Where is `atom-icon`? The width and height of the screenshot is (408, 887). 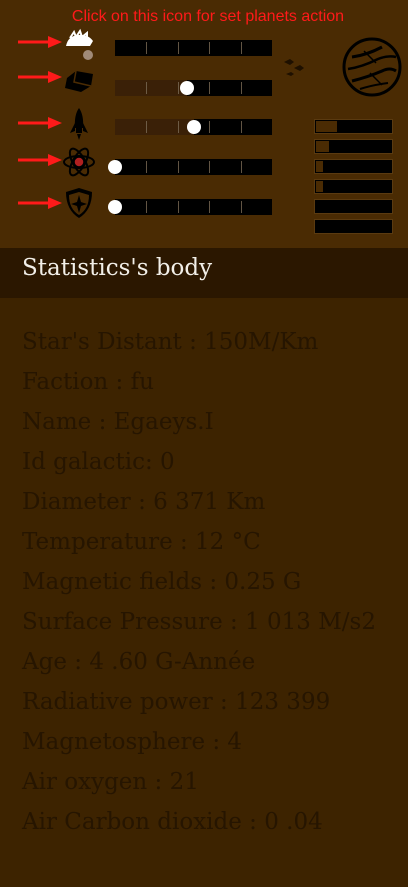
atom-icon is located at coordinates (79, 162).